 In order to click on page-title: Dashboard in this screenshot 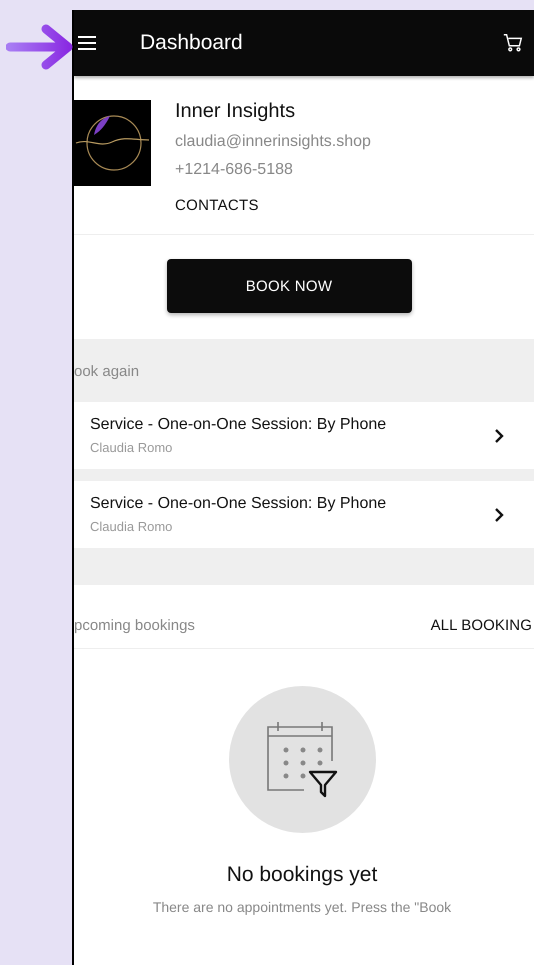, I will do `click(192, 43)`.